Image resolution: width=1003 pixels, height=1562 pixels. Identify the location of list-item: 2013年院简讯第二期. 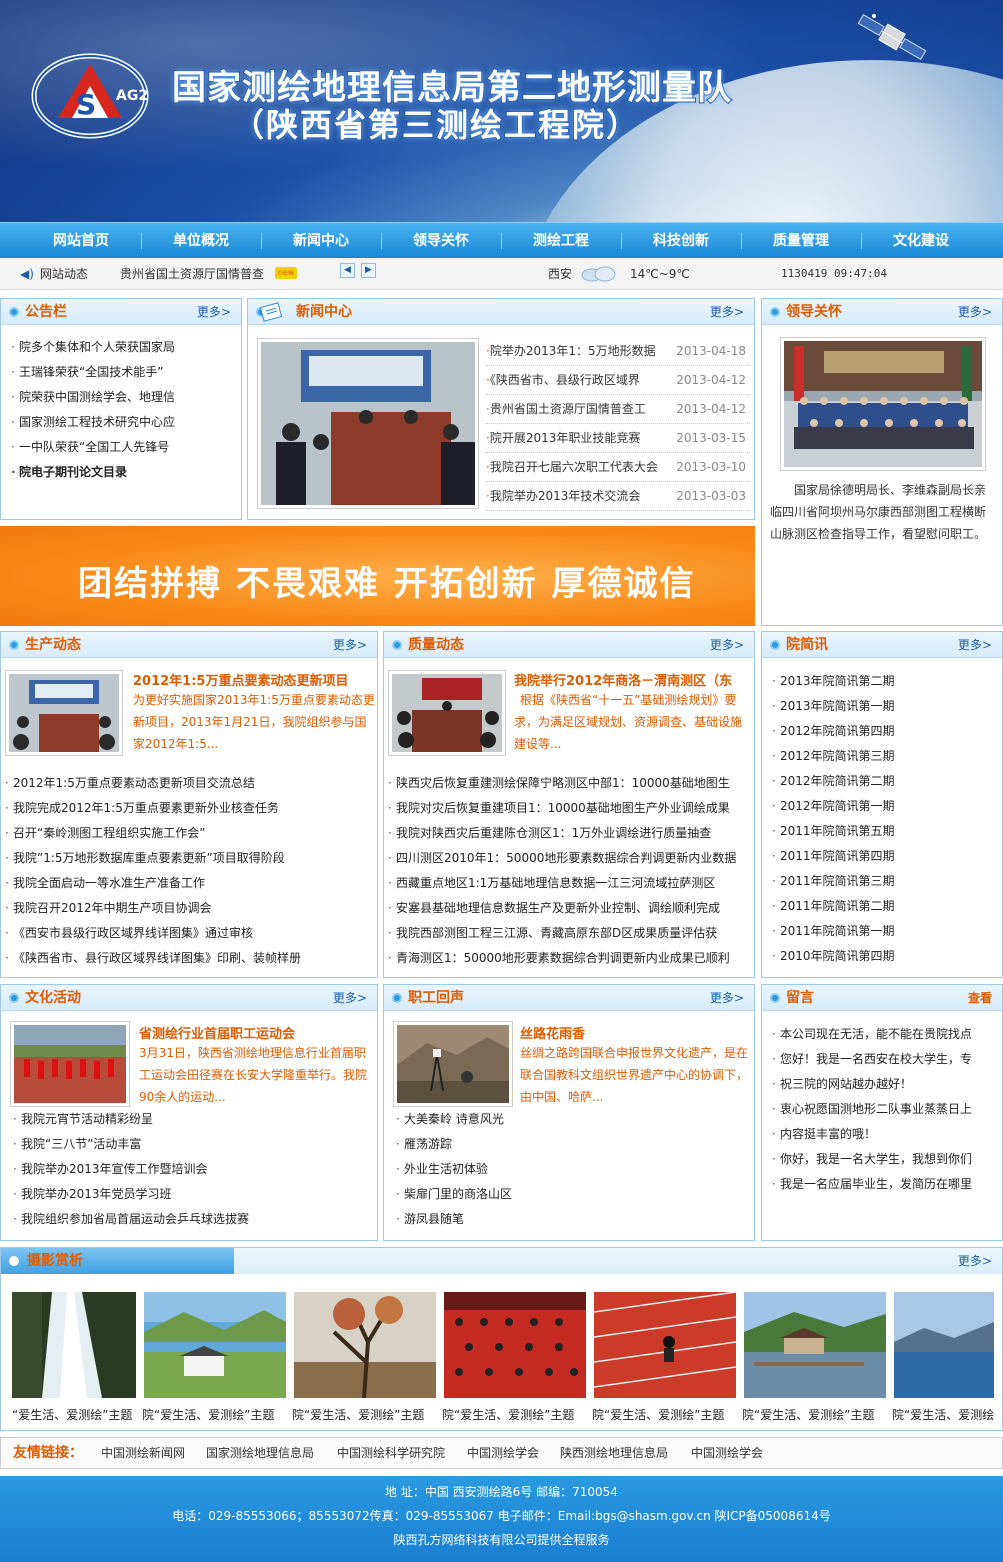
(883, 681).